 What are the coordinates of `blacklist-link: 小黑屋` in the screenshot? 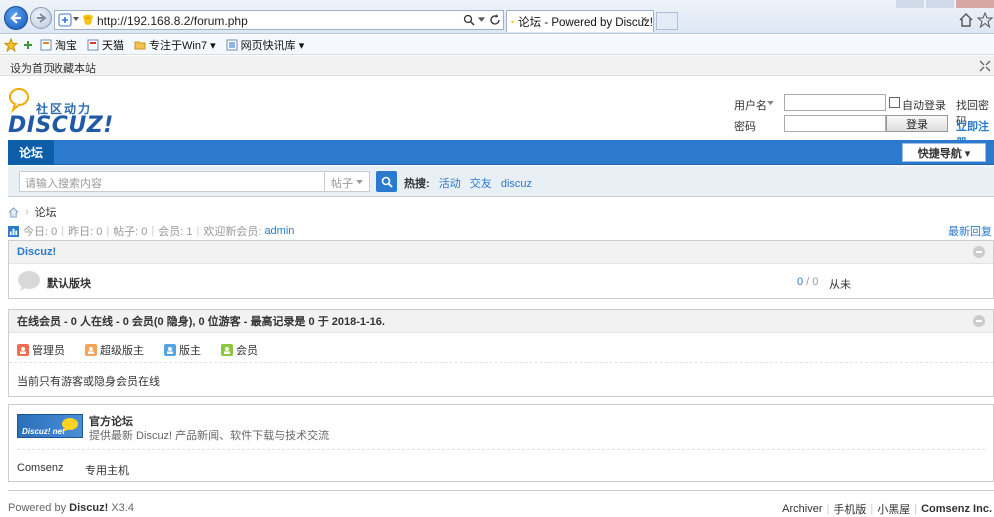 It's located at (893, 509).